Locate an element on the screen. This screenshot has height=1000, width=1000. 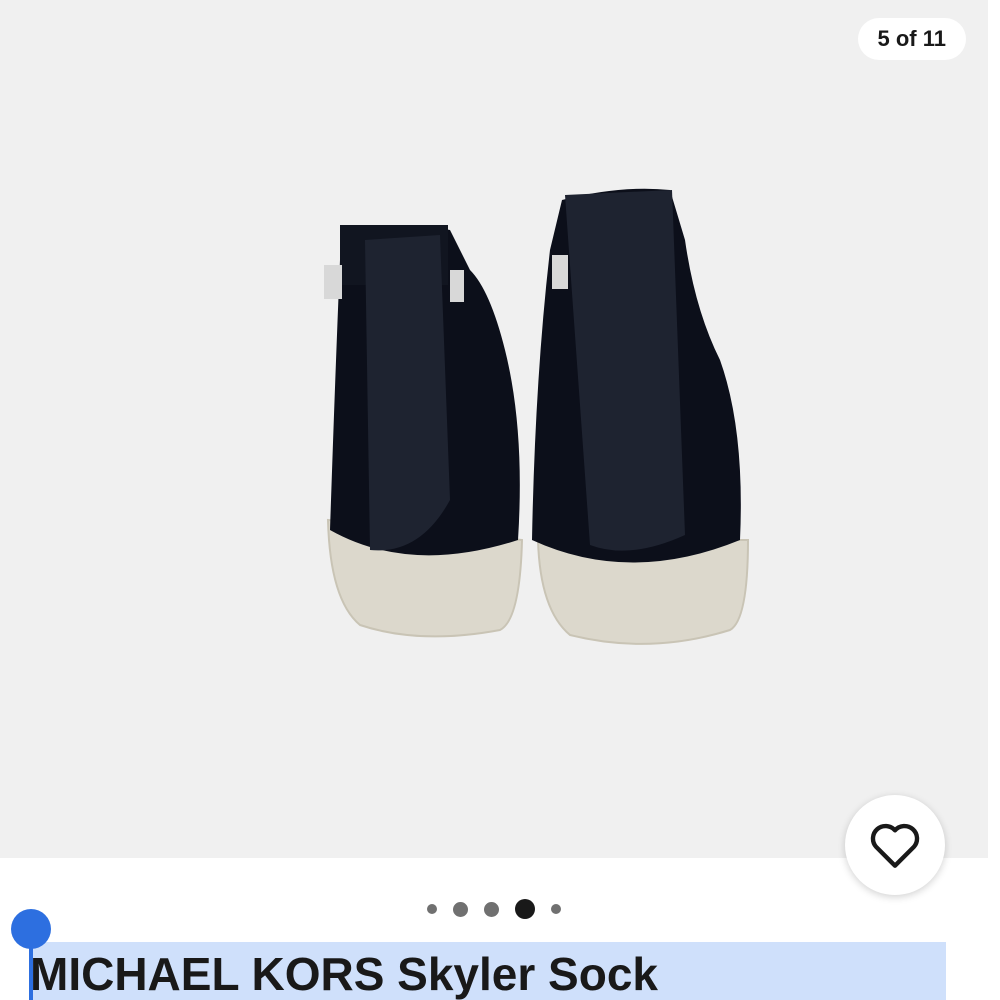
image-counter-badge: 5 of 11 is located at coordinates (911, 39).